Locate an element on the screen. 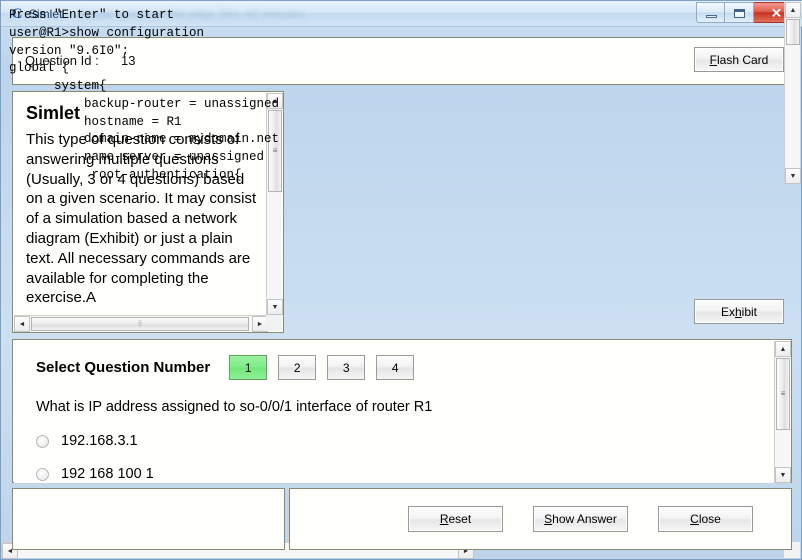  minimize-button is located at coordinates (710, 12).